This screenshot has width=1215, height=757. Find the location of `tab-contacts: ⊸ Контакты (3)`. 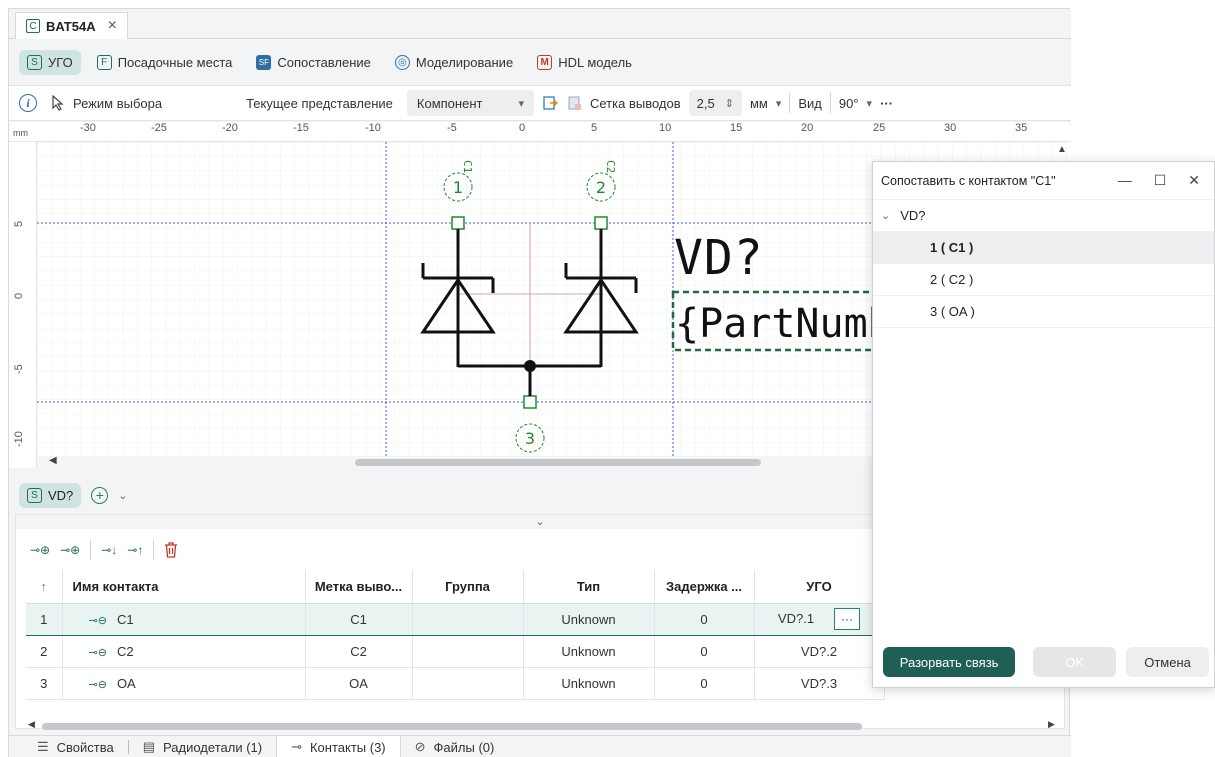

tab-contacts: ⊸ Контакты (3) is located at coordinates (338, 746).